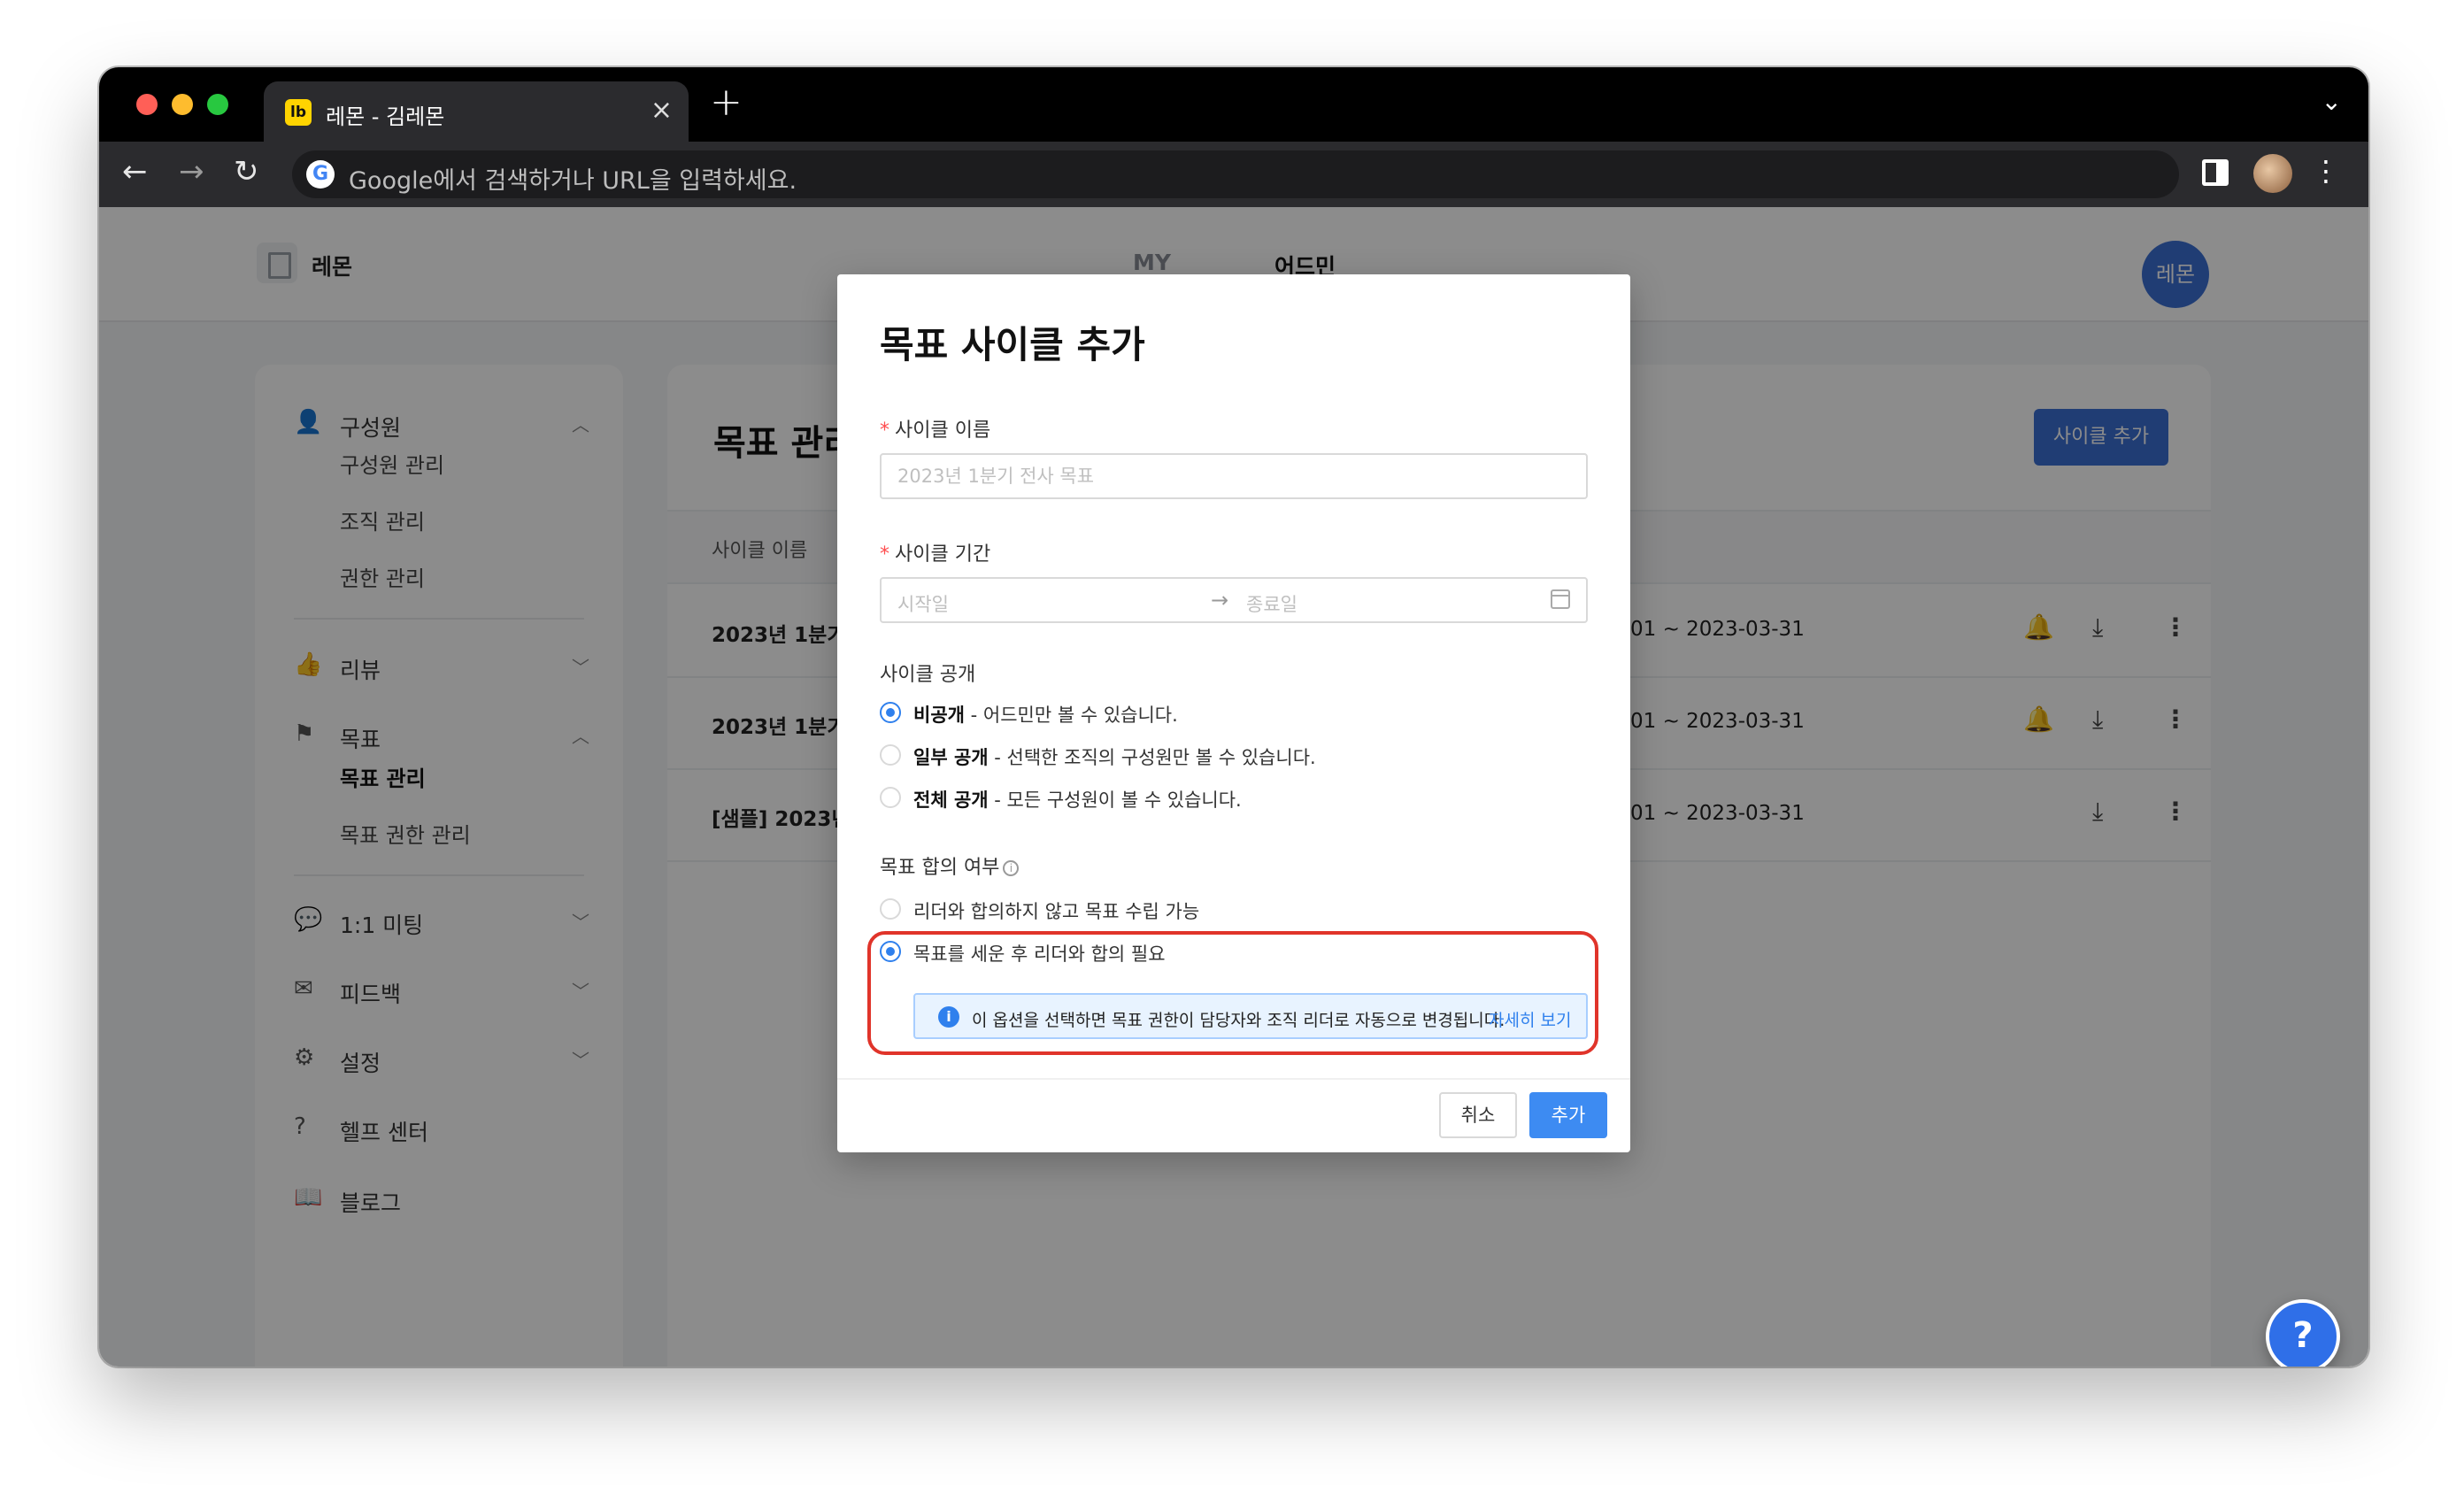  Describe the element at coordinates (727, 103) in the screenshot. I see `new-tab-icon: +` at that location.